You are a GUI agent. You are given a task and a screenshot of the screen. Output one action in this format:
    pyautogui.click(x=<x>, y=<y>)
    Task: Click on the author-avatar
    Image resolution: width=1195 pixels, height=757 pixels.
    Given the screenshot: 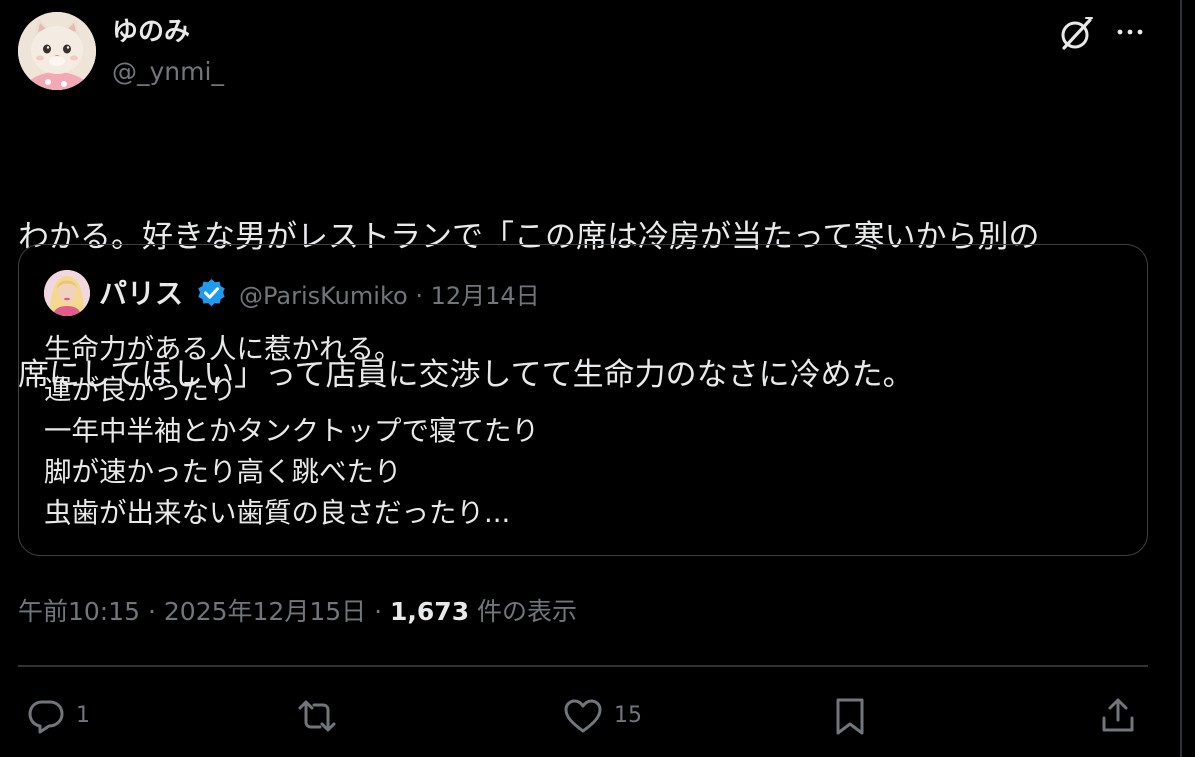 What is the action you would take?
    pyautogui.click(x=57, y=51)
    